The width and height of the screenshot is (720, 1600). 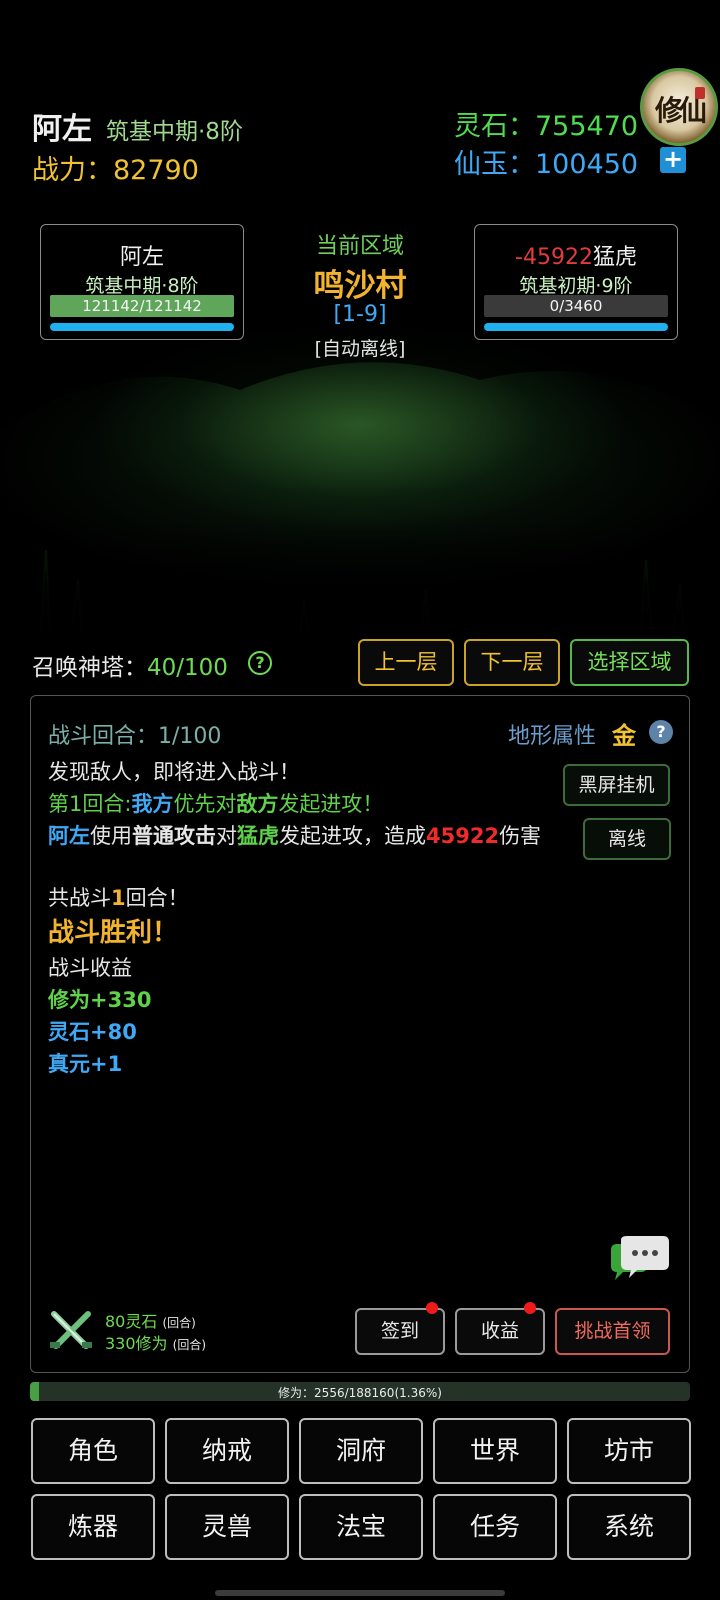 What do you see at coordinates (152, 804) in the screenshot?
I see `log-our-side: 我方` at bounding box center [152, 804].